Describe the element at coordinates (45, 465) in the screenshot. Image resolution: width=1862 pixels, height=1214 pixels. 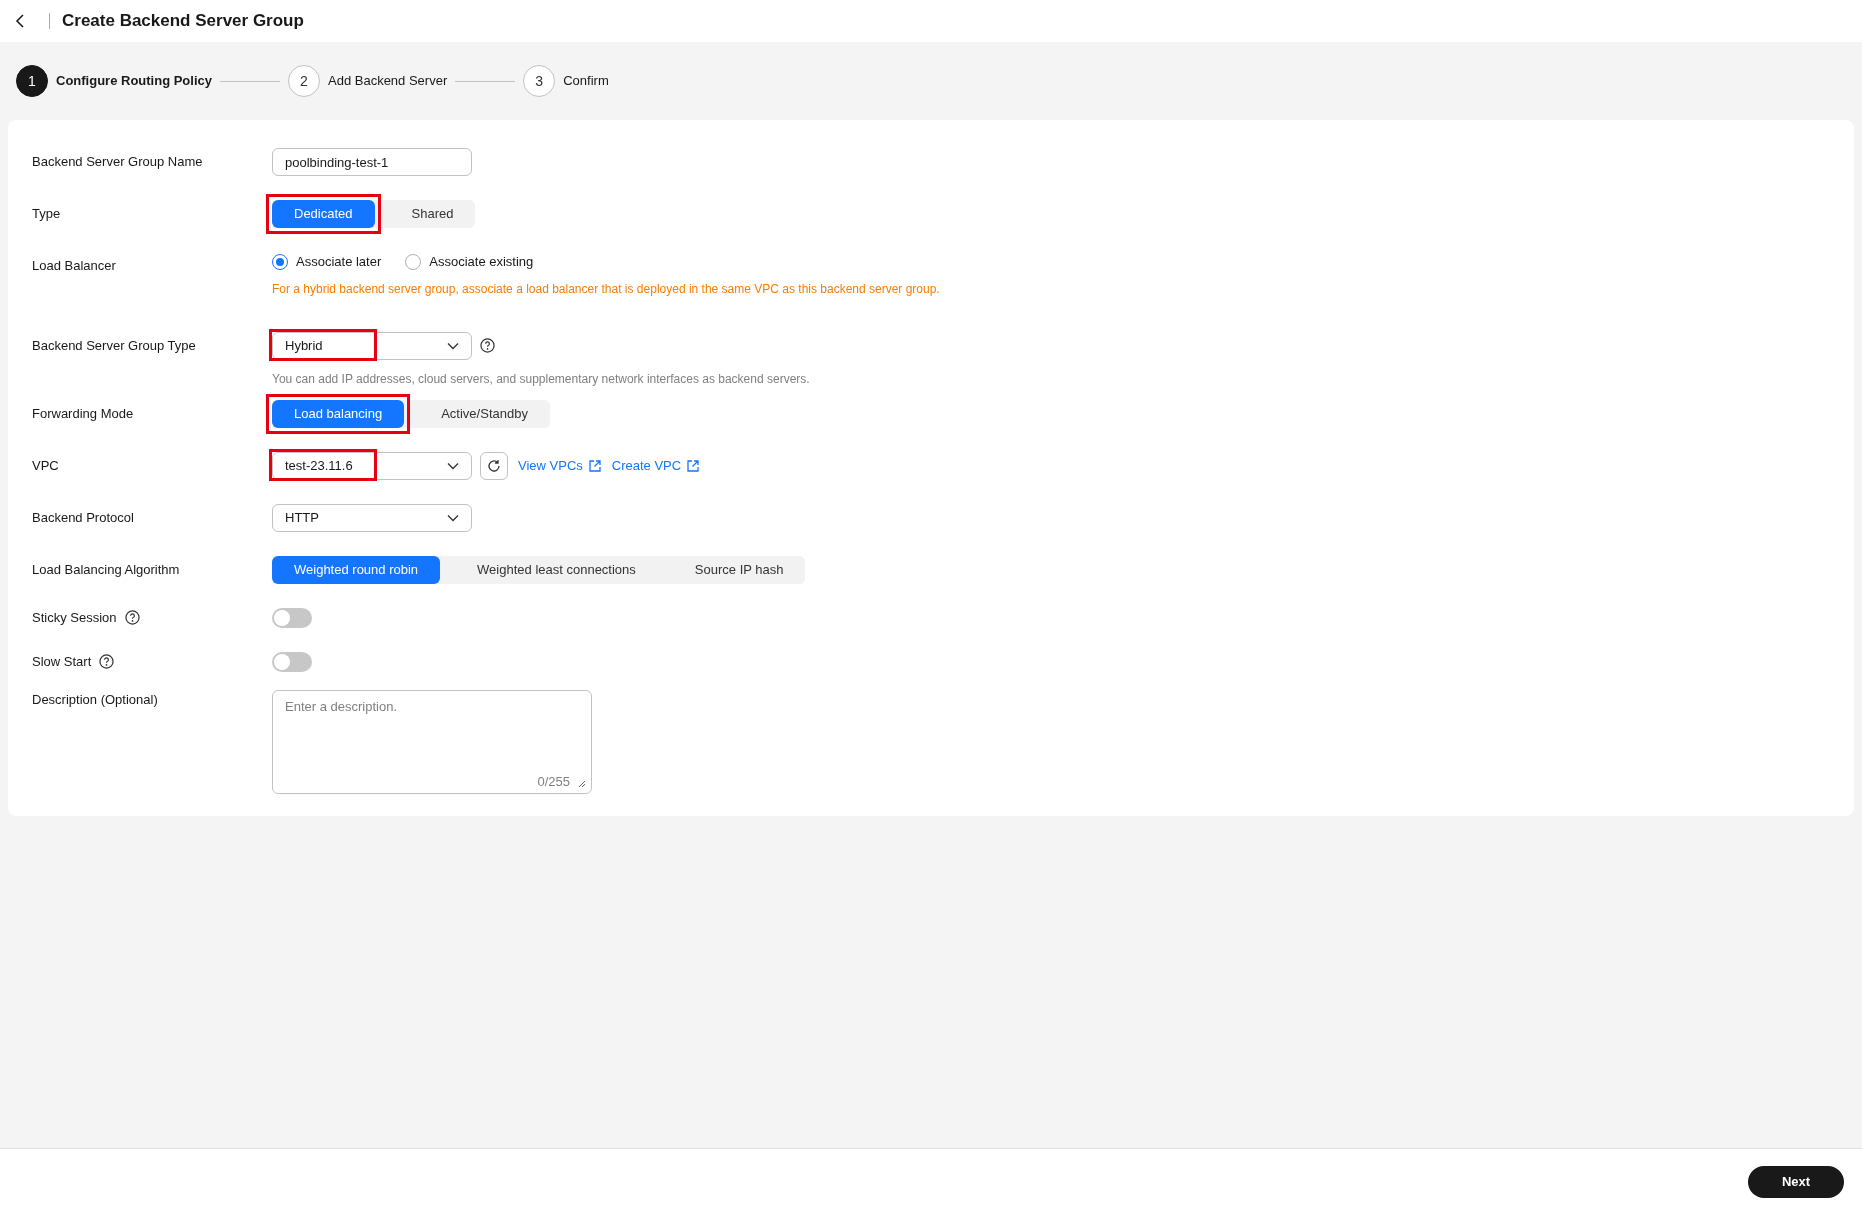
I see `field-label: VPC` at that location.